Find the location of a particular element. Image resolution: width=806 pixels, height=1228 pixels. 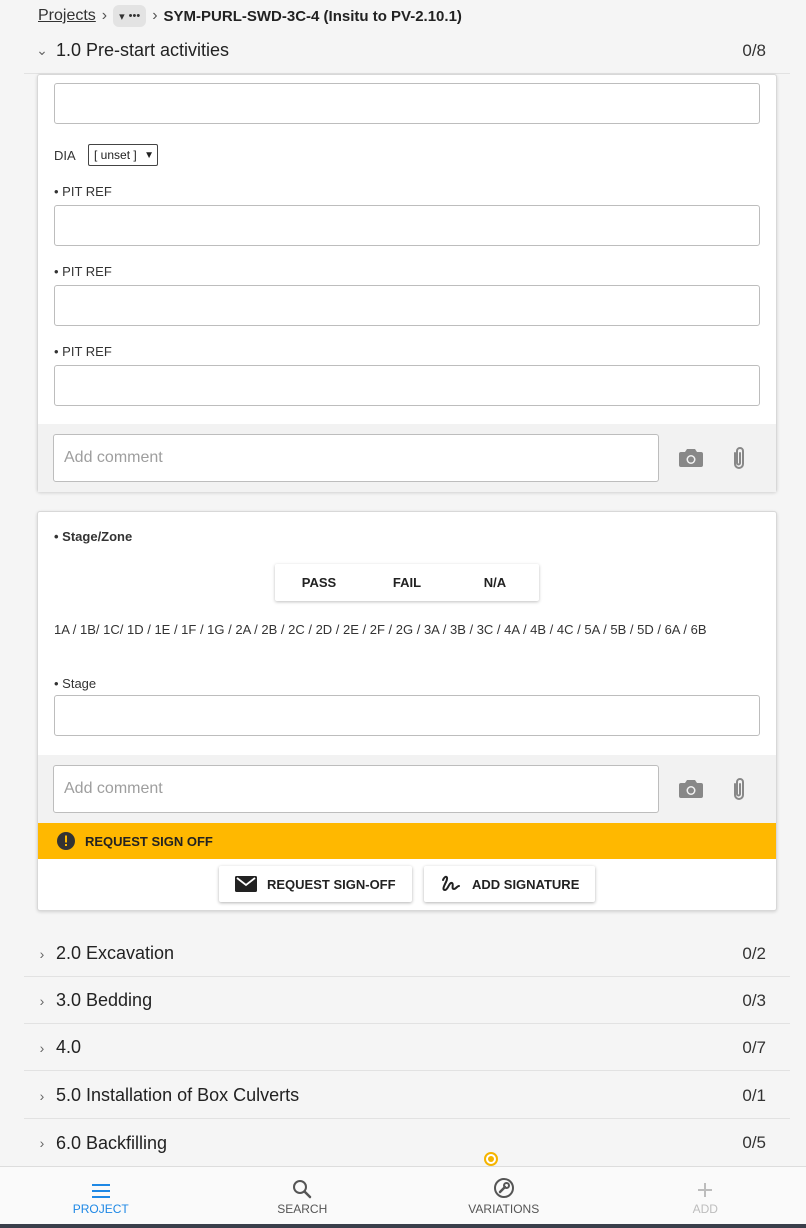

section-count: 0/2 is located at coordinates (754, 953).